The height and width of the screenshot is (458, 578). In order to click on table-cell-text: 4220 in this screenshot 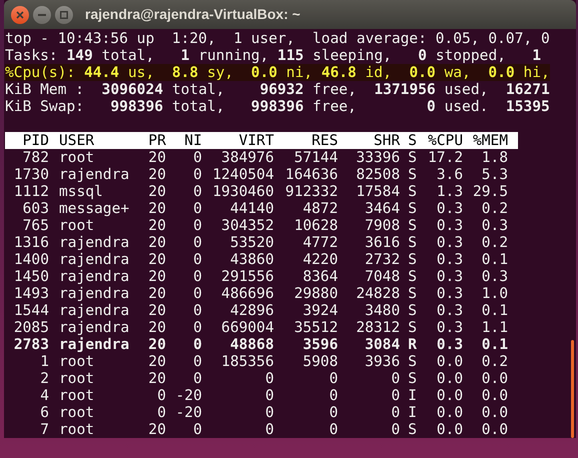, I will do `click(320, 259)`.